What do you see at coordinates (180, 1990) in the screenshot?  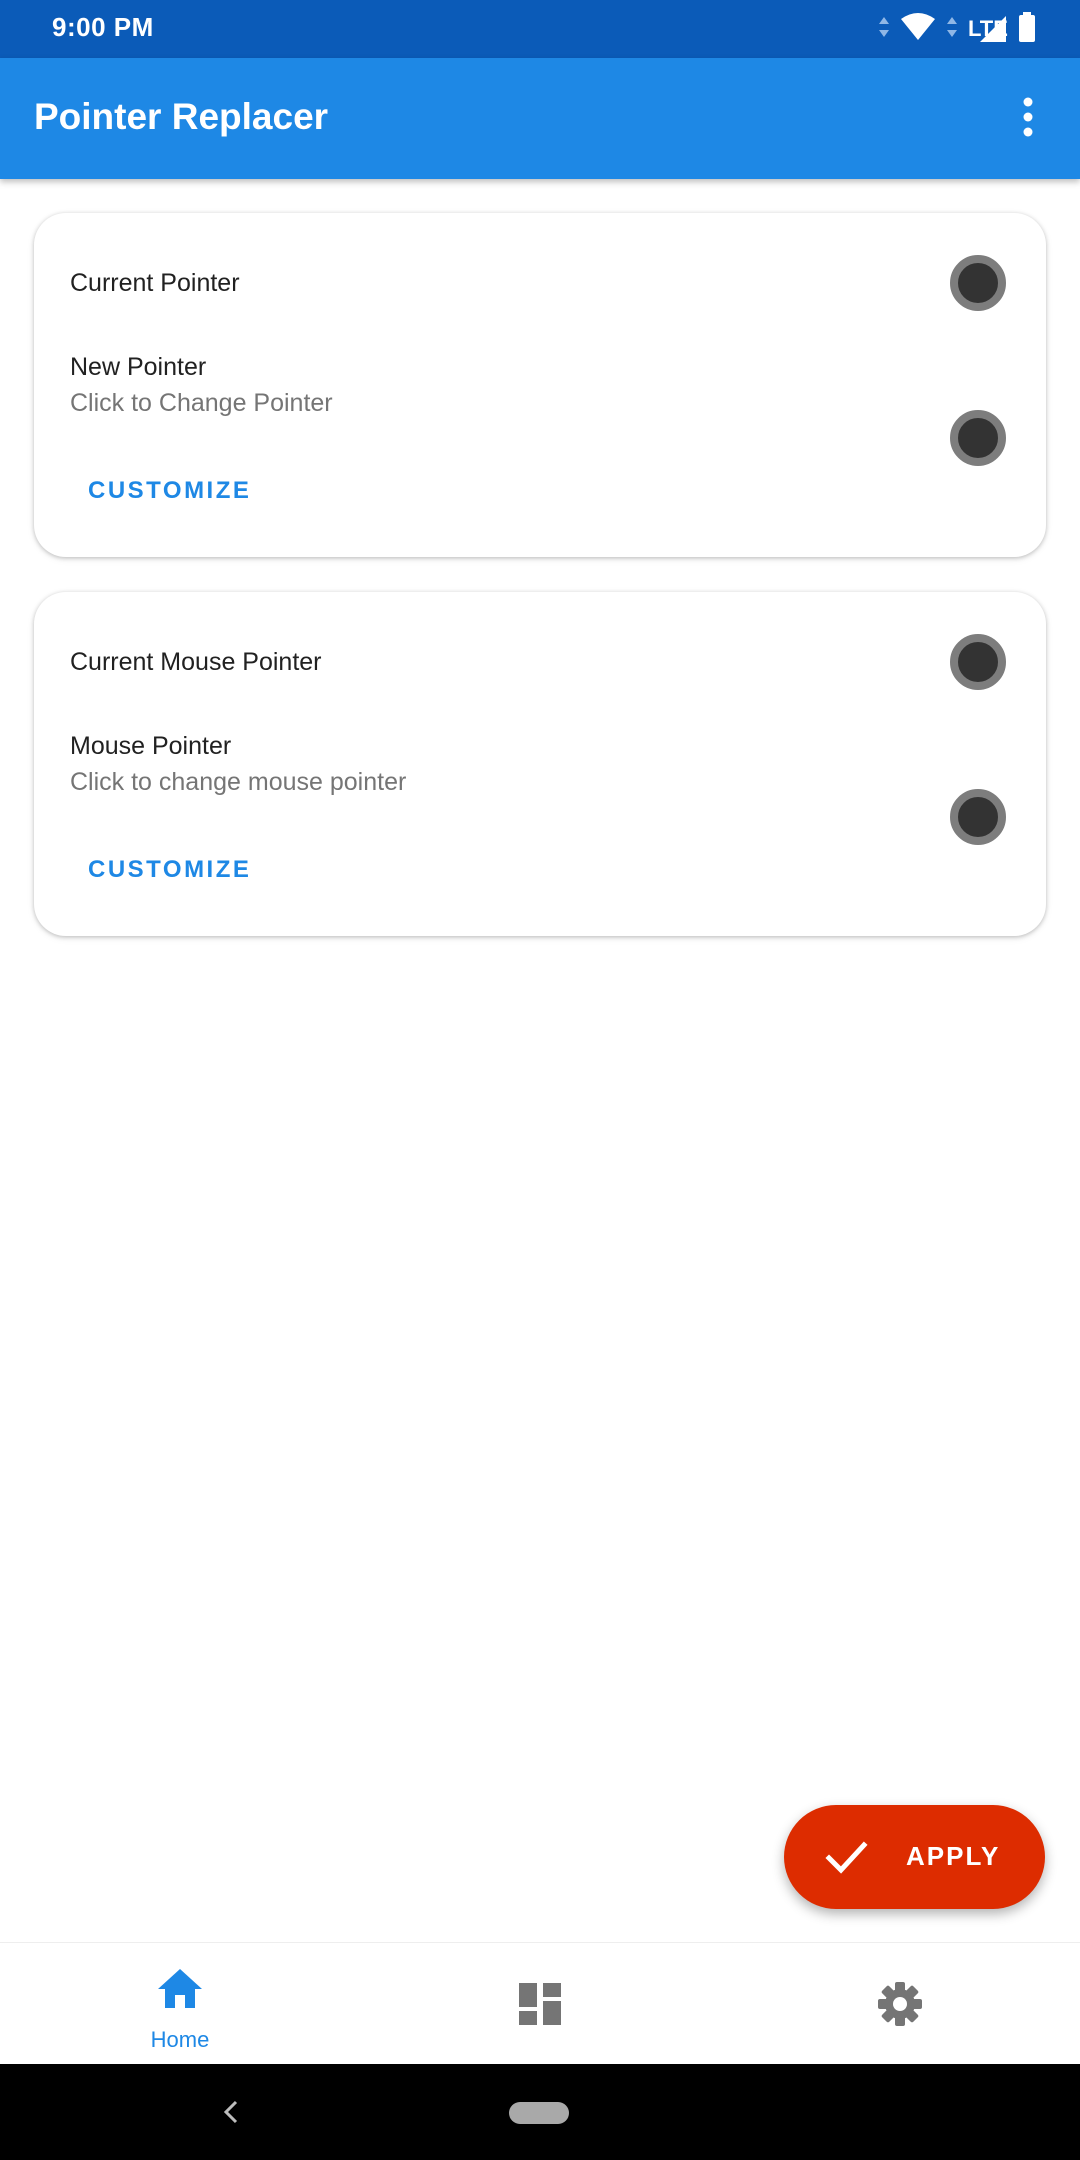 I see `home-icon` at bounding box center [180, 1990].